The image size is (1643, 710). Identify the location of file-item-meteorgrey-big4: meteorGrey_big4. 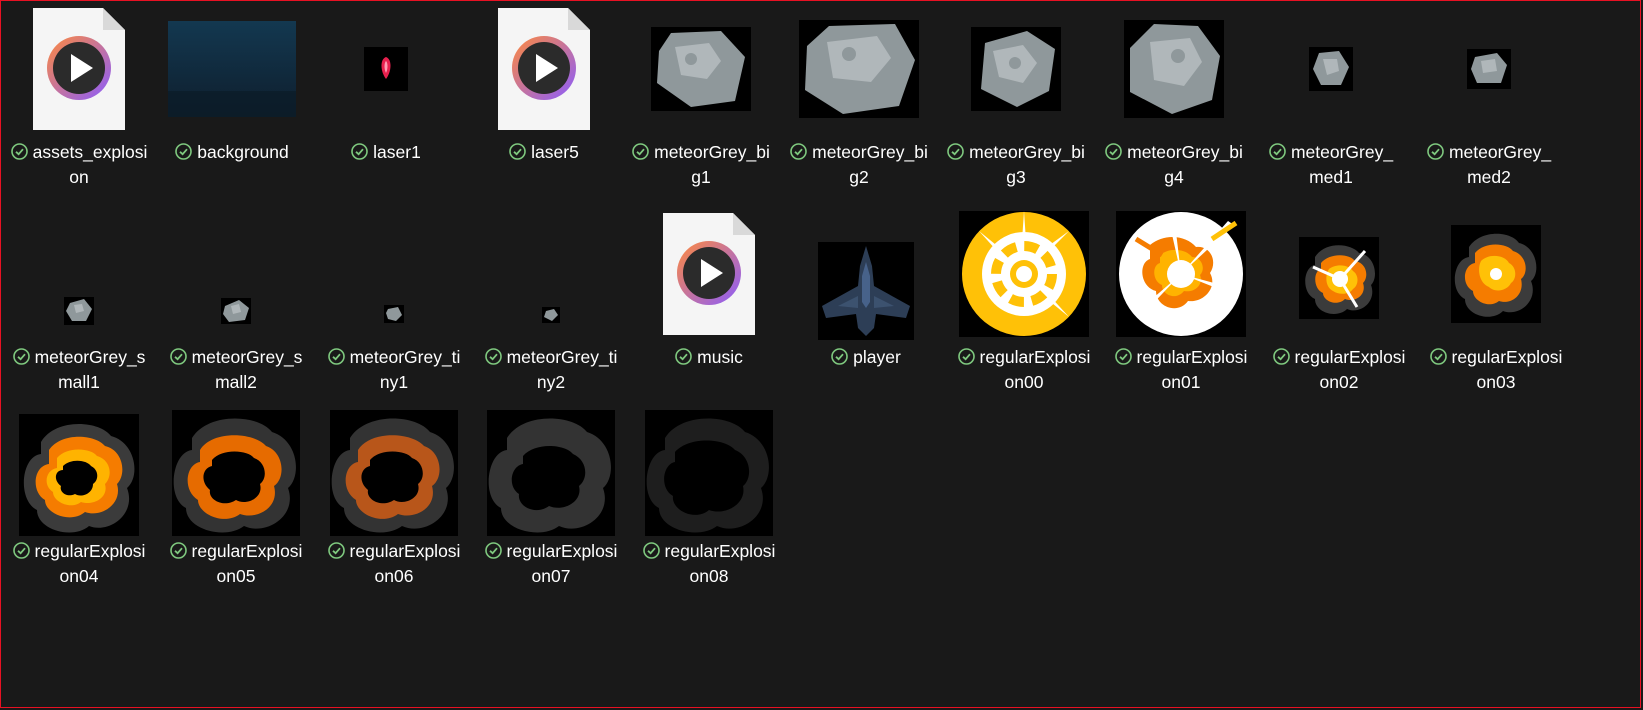
(1174, 104).